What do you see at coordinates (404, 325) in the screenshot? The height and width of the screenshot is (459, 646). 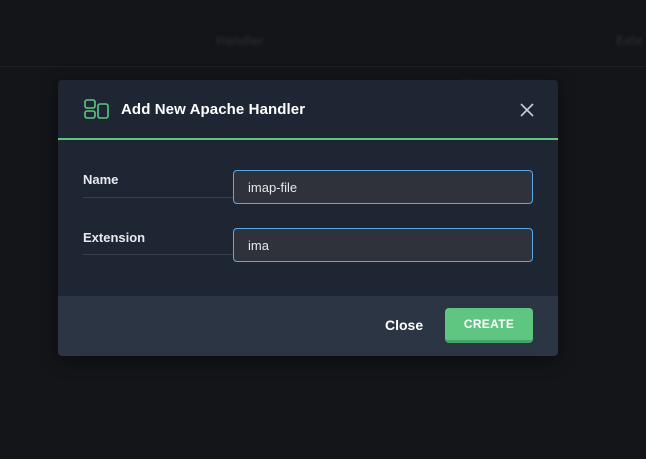 I see `close-button: Close` at bounding box center [404, 325].